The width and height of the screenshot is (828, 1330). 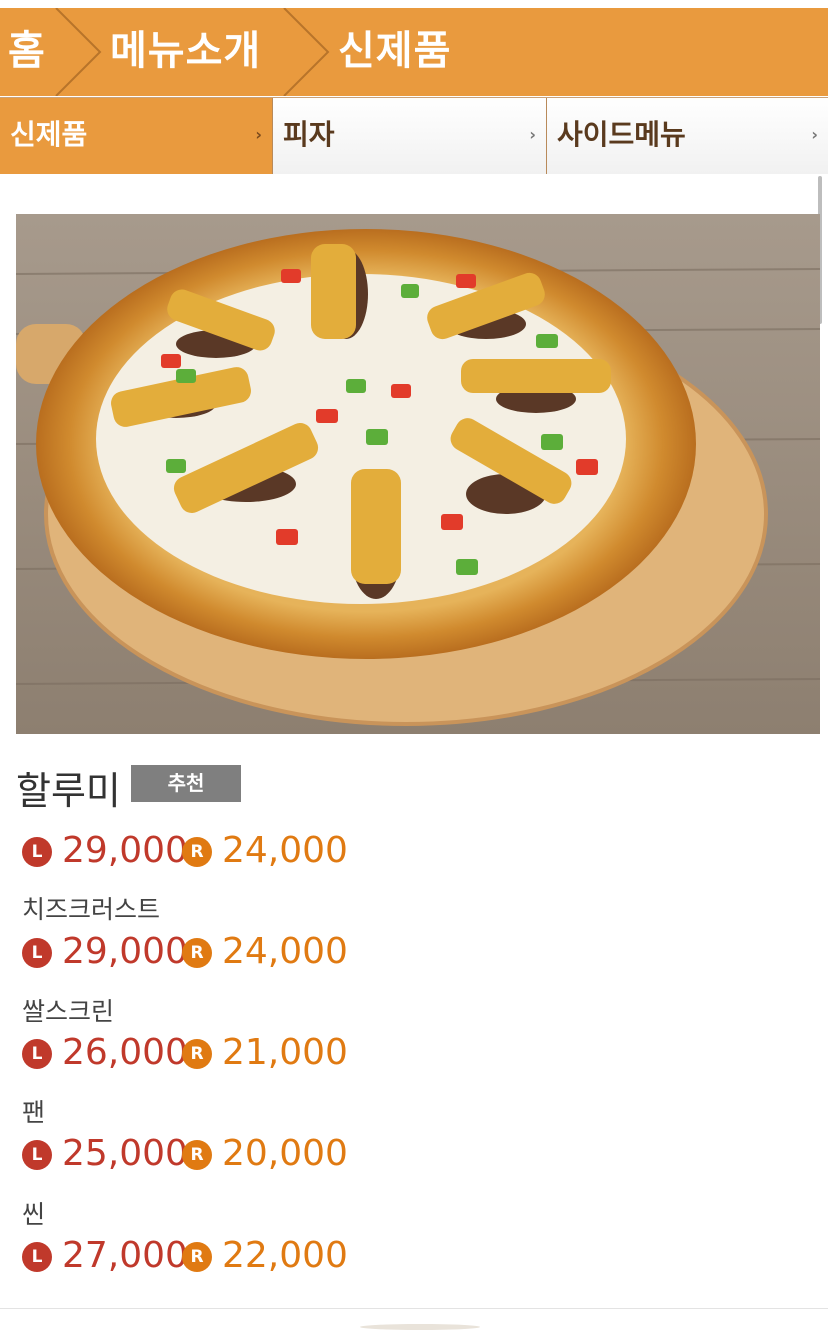 I want to click on option-label: 치즈크러스트, so click(x=91, y=909).